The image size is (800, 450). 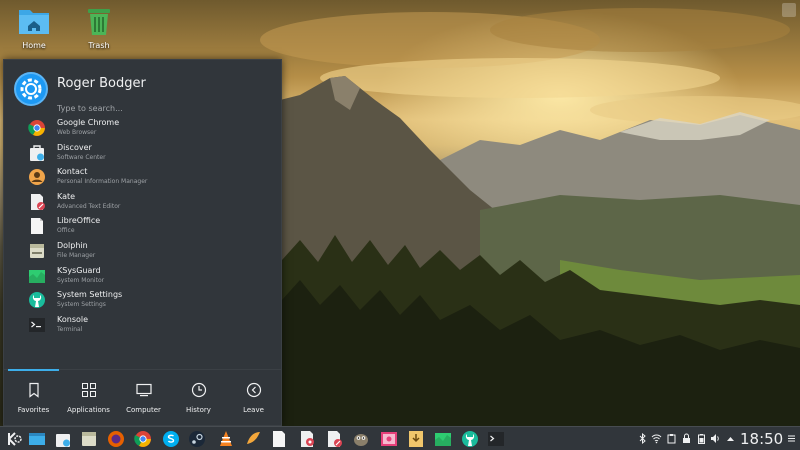 I want to click on tab-computer: Computer, so click(x=143, y=398).